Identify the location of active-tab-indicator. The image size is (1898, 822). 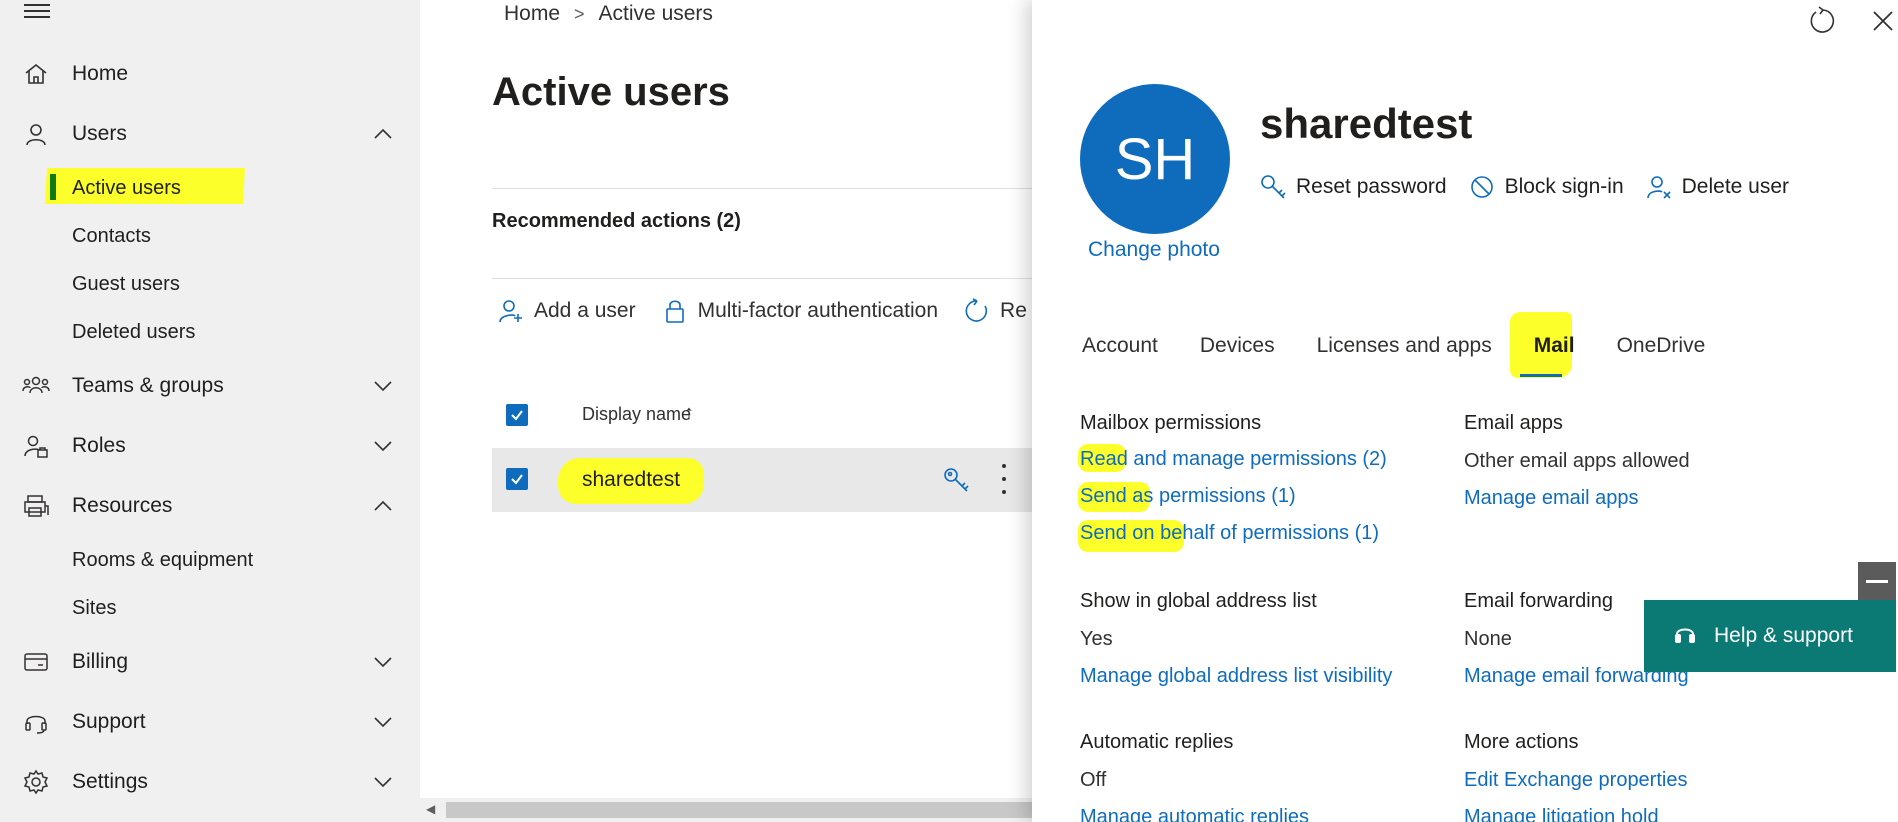
(1541, 375).